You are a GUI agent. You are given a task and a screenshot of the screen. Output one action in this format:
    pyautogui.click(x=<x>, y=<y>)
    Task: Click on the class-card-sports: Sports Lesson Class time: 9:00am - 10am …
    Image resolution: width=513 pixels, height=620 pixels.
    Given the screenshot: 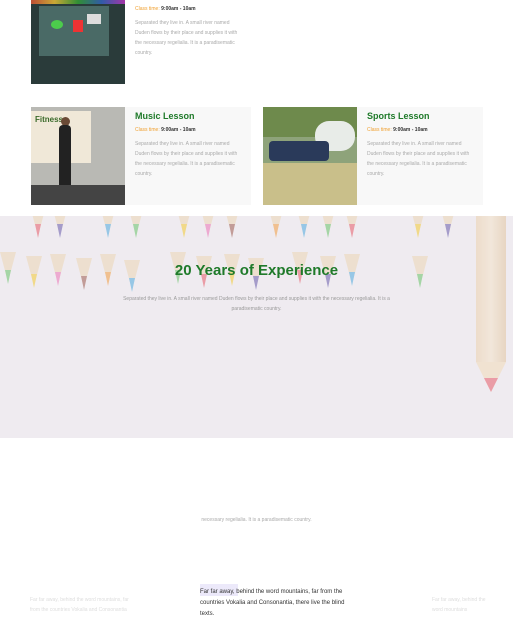 What is the action you would take?
    pyautogui.click(x=373, y=156)
    